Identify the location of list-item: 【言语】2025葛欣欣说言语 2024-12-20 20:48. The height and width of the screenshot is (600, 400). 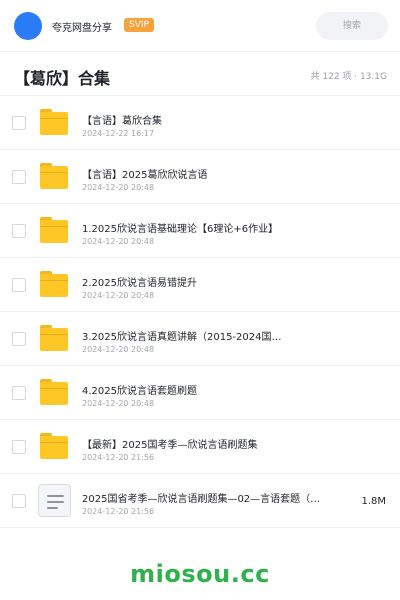
(200, 177).